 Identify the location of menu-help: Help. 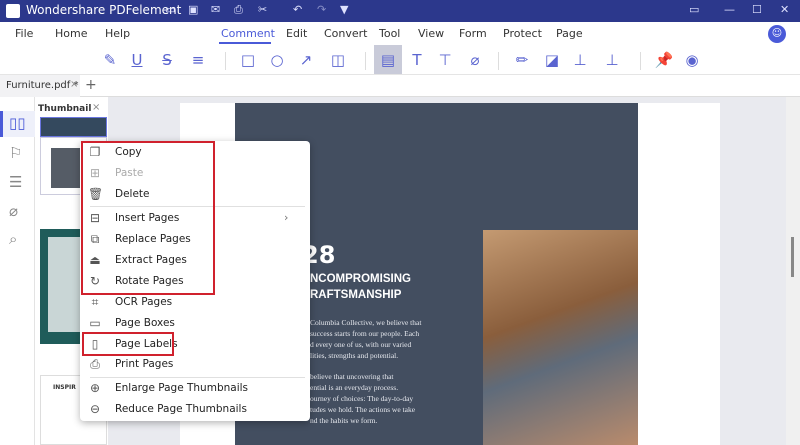
(117, 33).